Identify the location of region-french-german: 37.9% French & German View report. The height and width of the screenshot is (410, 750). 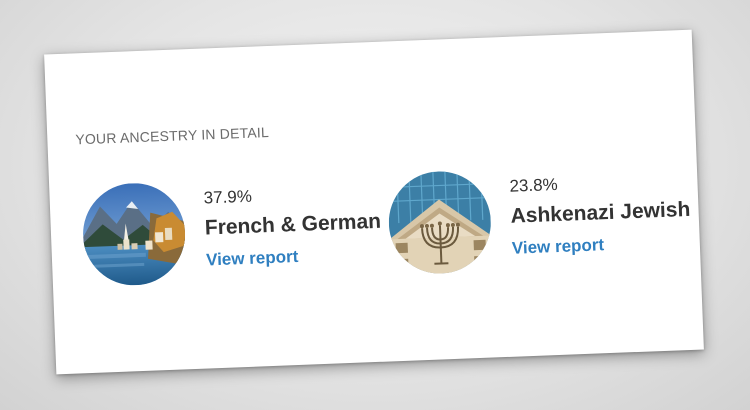
(232, 231).